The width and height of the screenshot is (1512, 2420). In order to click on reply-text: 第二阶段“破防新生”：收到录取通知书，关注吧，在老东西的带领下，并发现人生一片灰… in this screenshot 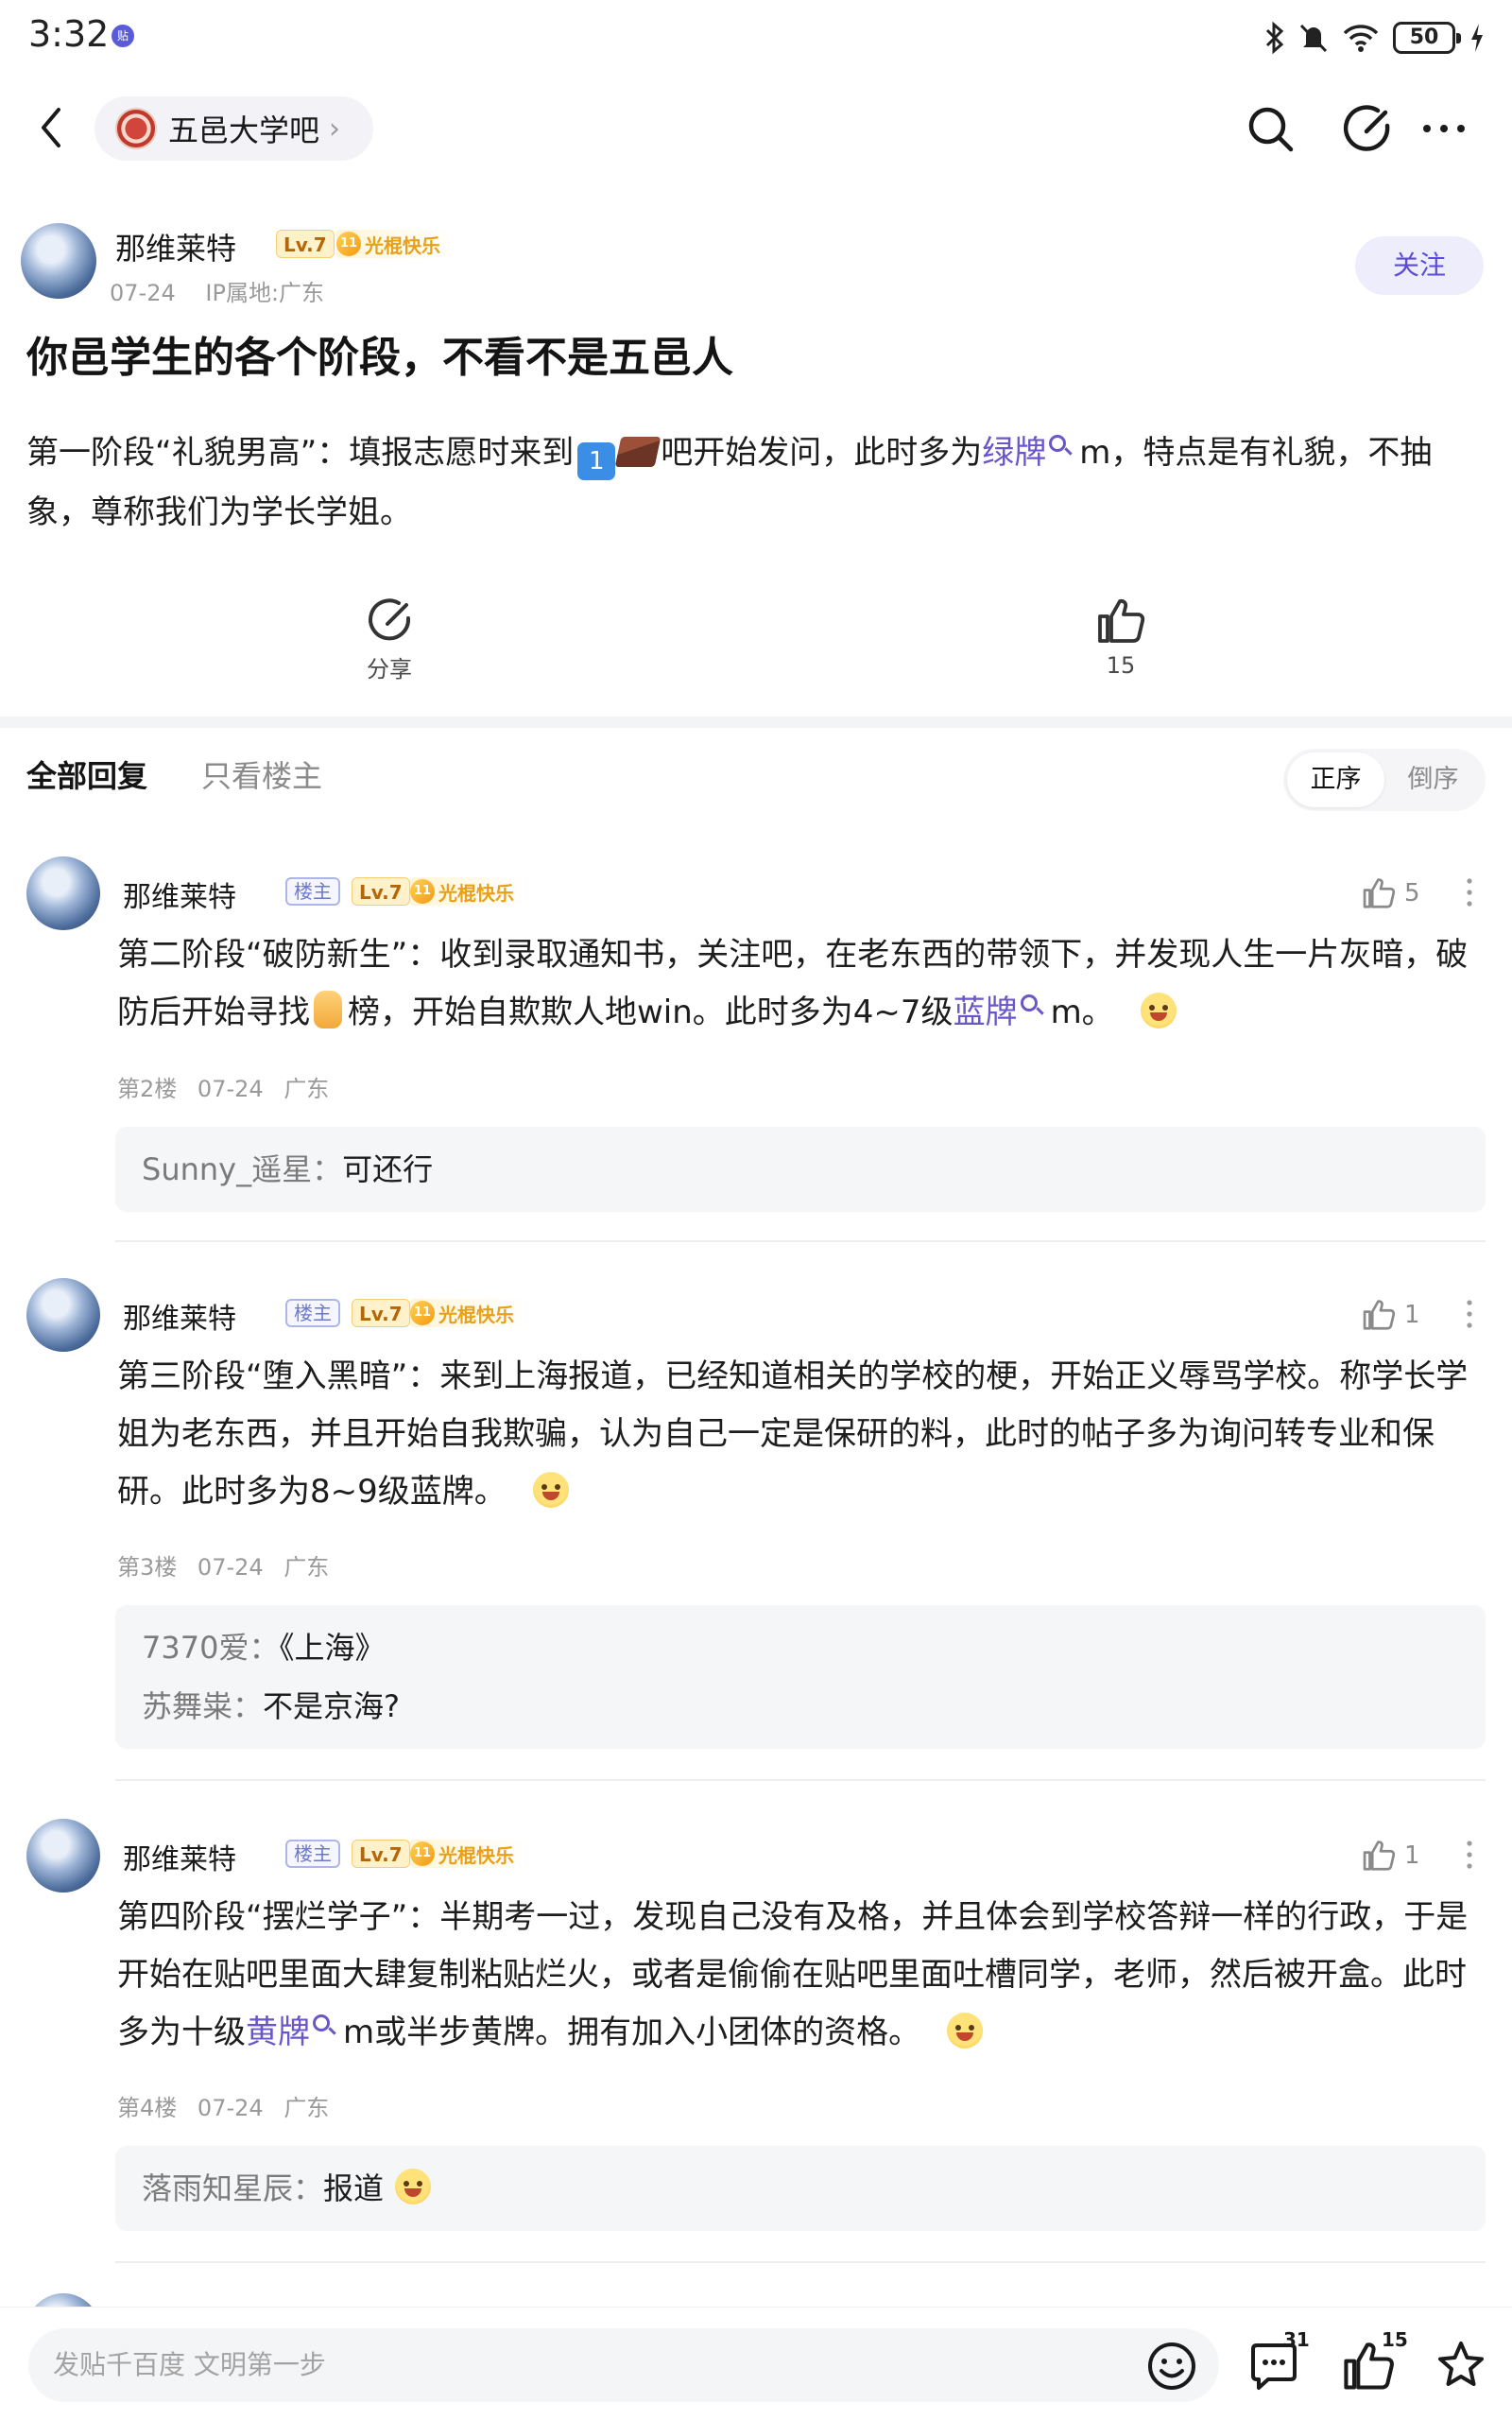, I will do `click(801, 984)`.